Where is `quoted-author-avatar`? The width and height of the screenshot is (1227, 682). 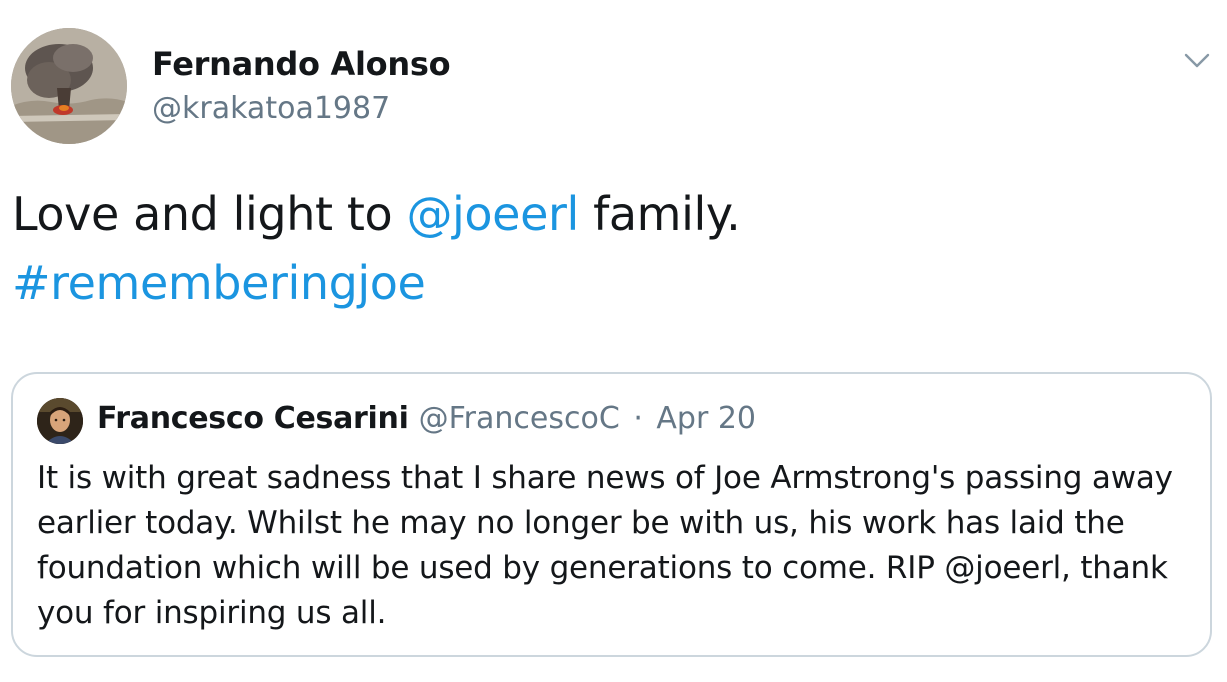 quoted-author-avatar is located at coordinates (60, 421).